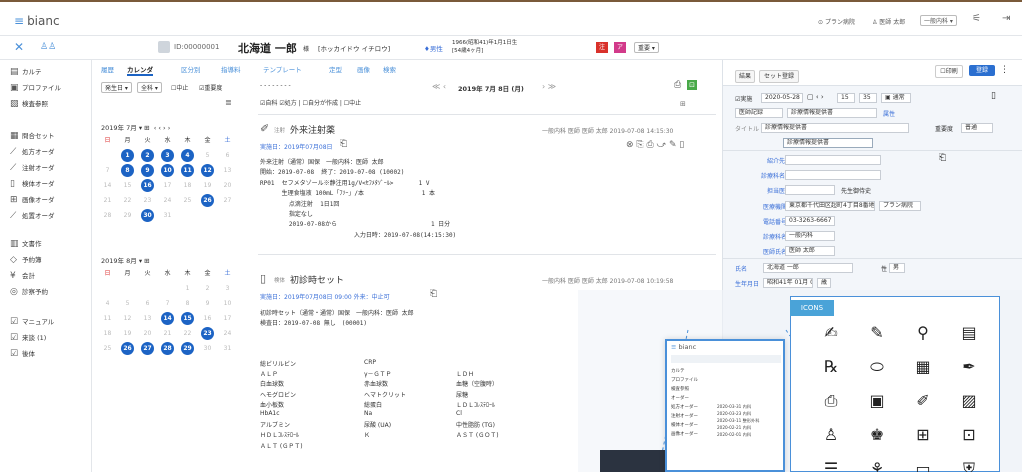 Image resolution: width=1022 pixels, height=472 pixels. Describe the element at coordinates (888, 21) in the screenshot. I see `doctor-name: ♙ 医師 太郎` at that location.